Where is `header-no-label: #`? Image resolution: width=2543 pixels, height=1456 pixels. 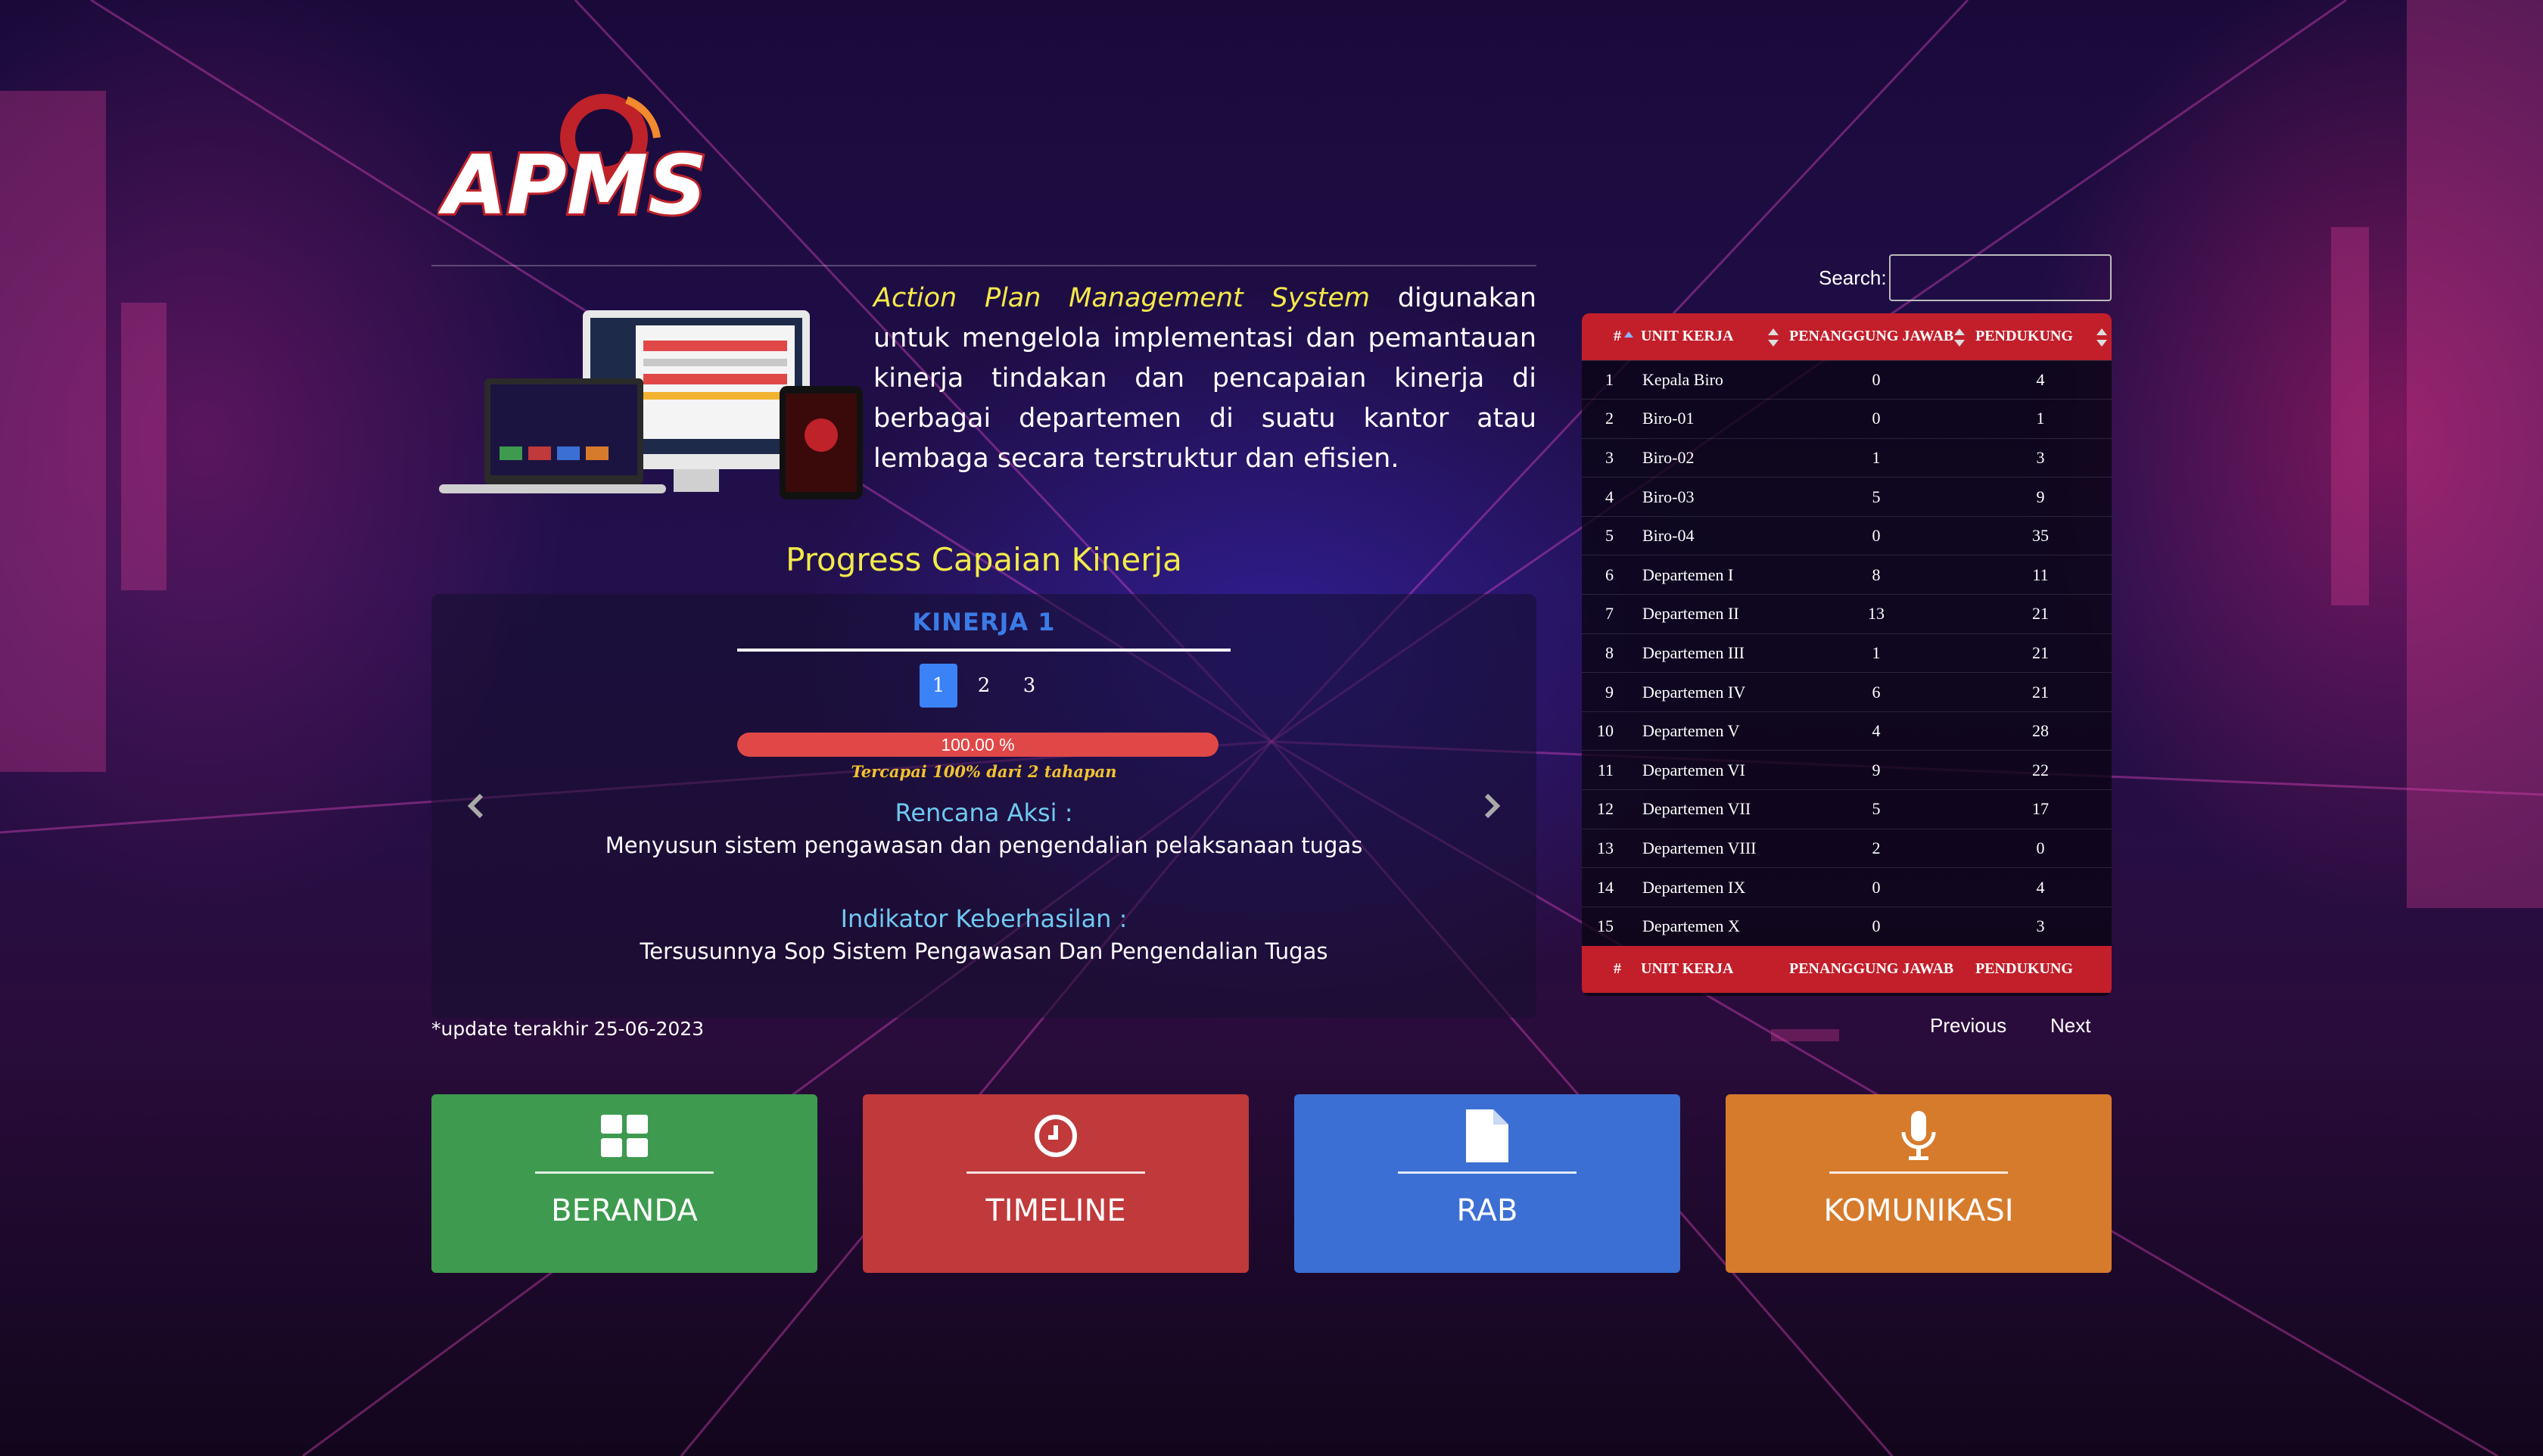 header-no-label: # is located at coordinates (1617, 336).